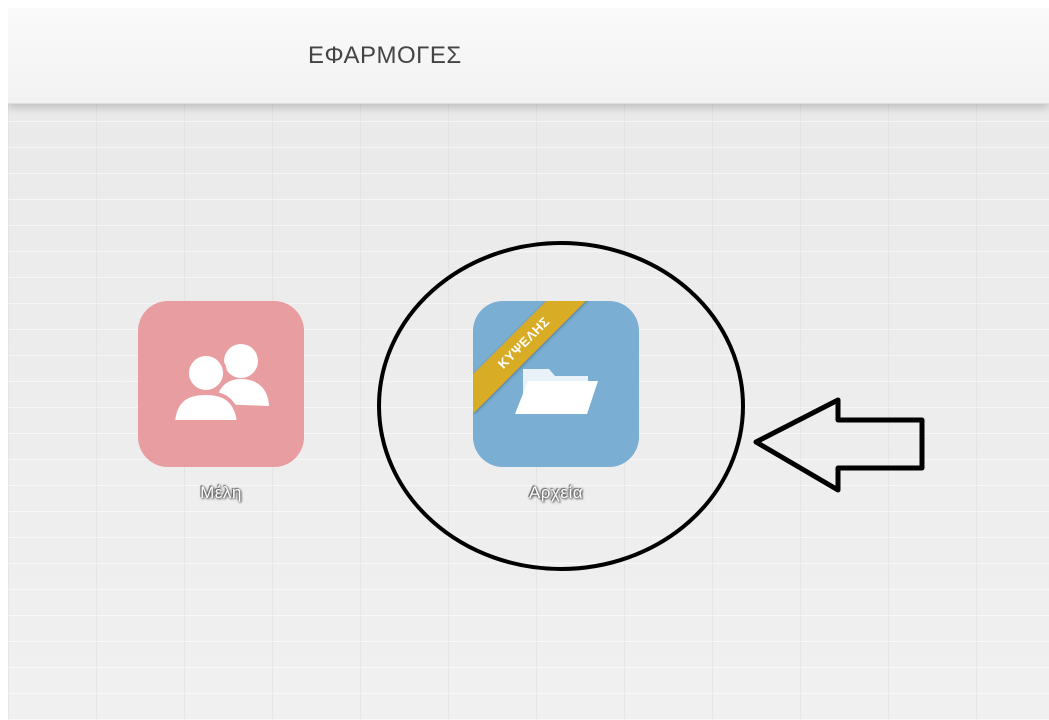  What do you see at coordinates (839, 445) in the screenshot?
I see `arrow-pointer` at bounding box center [839, 445].